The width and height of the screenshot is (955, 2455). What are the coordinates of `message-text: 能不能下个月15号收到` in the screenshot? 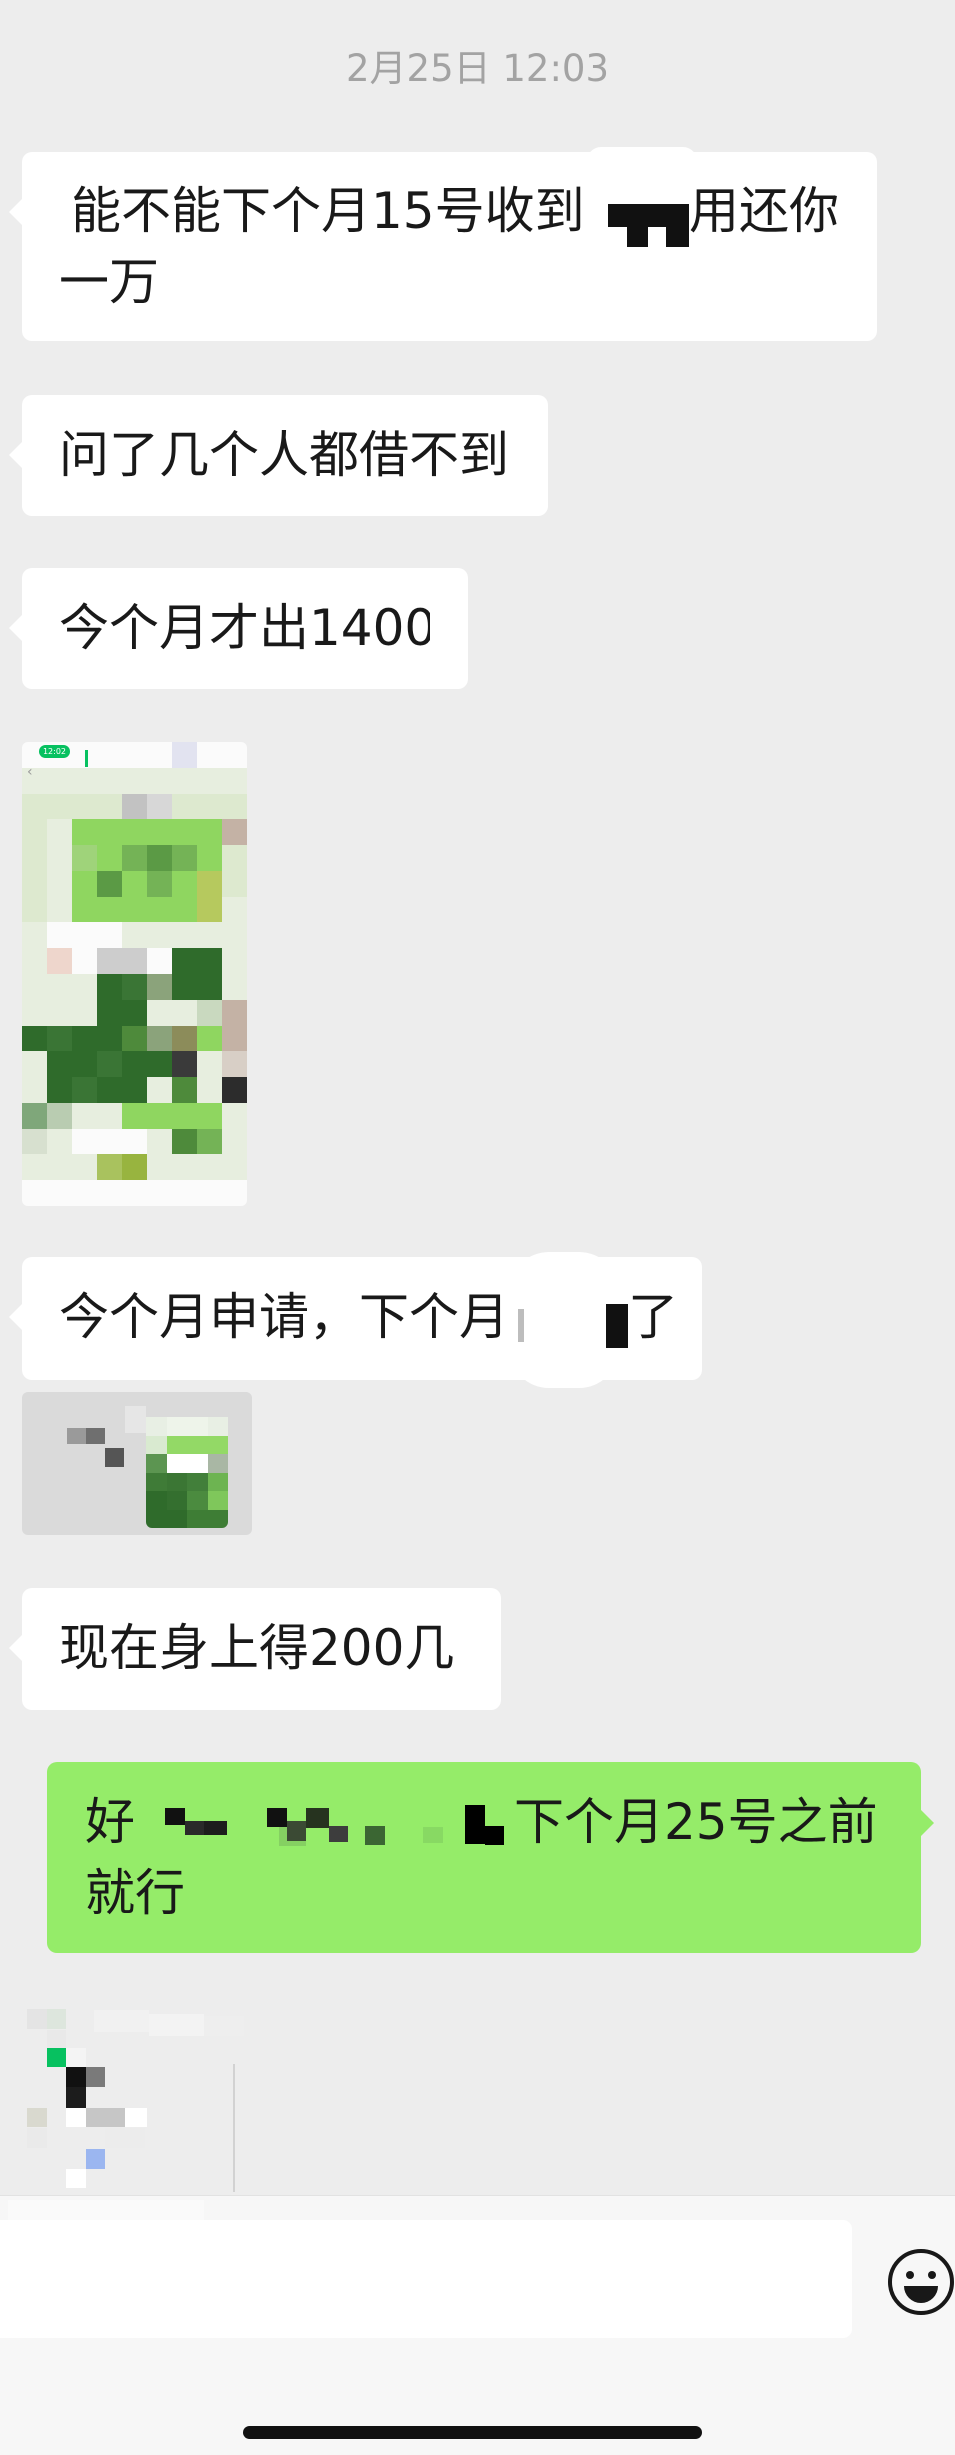 It's located at (328, 211).